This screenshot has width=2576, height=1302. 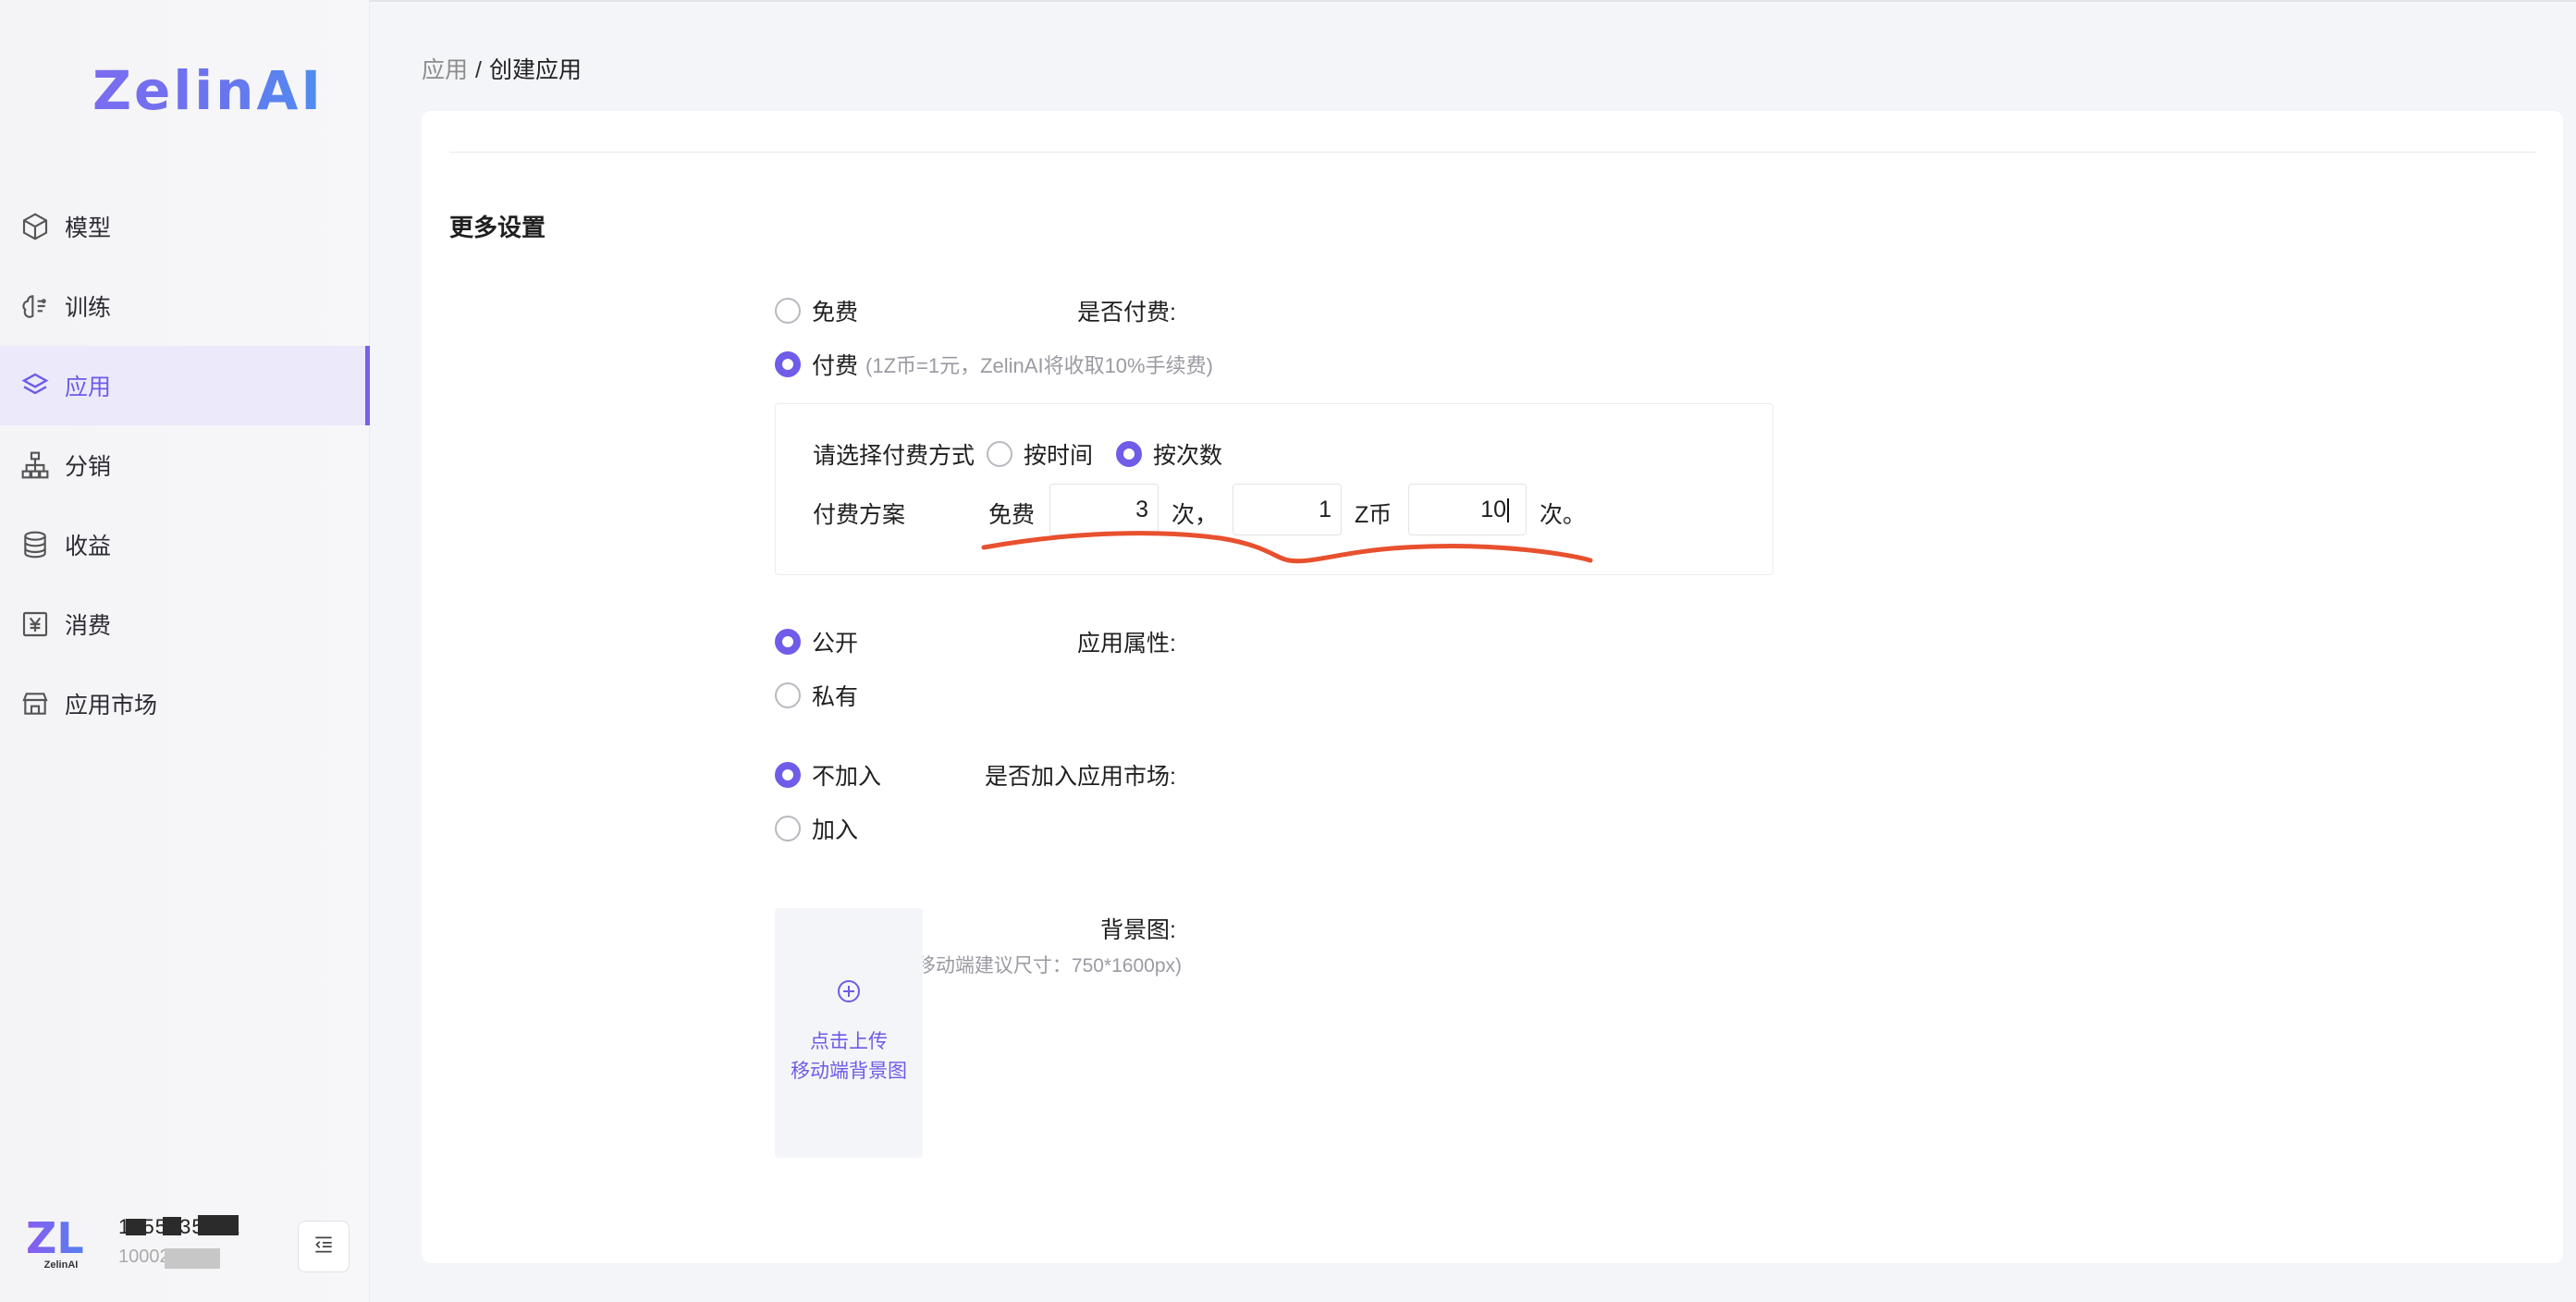 I want to click on radio-by-time: 按时间, so click(x=1040, y=454).